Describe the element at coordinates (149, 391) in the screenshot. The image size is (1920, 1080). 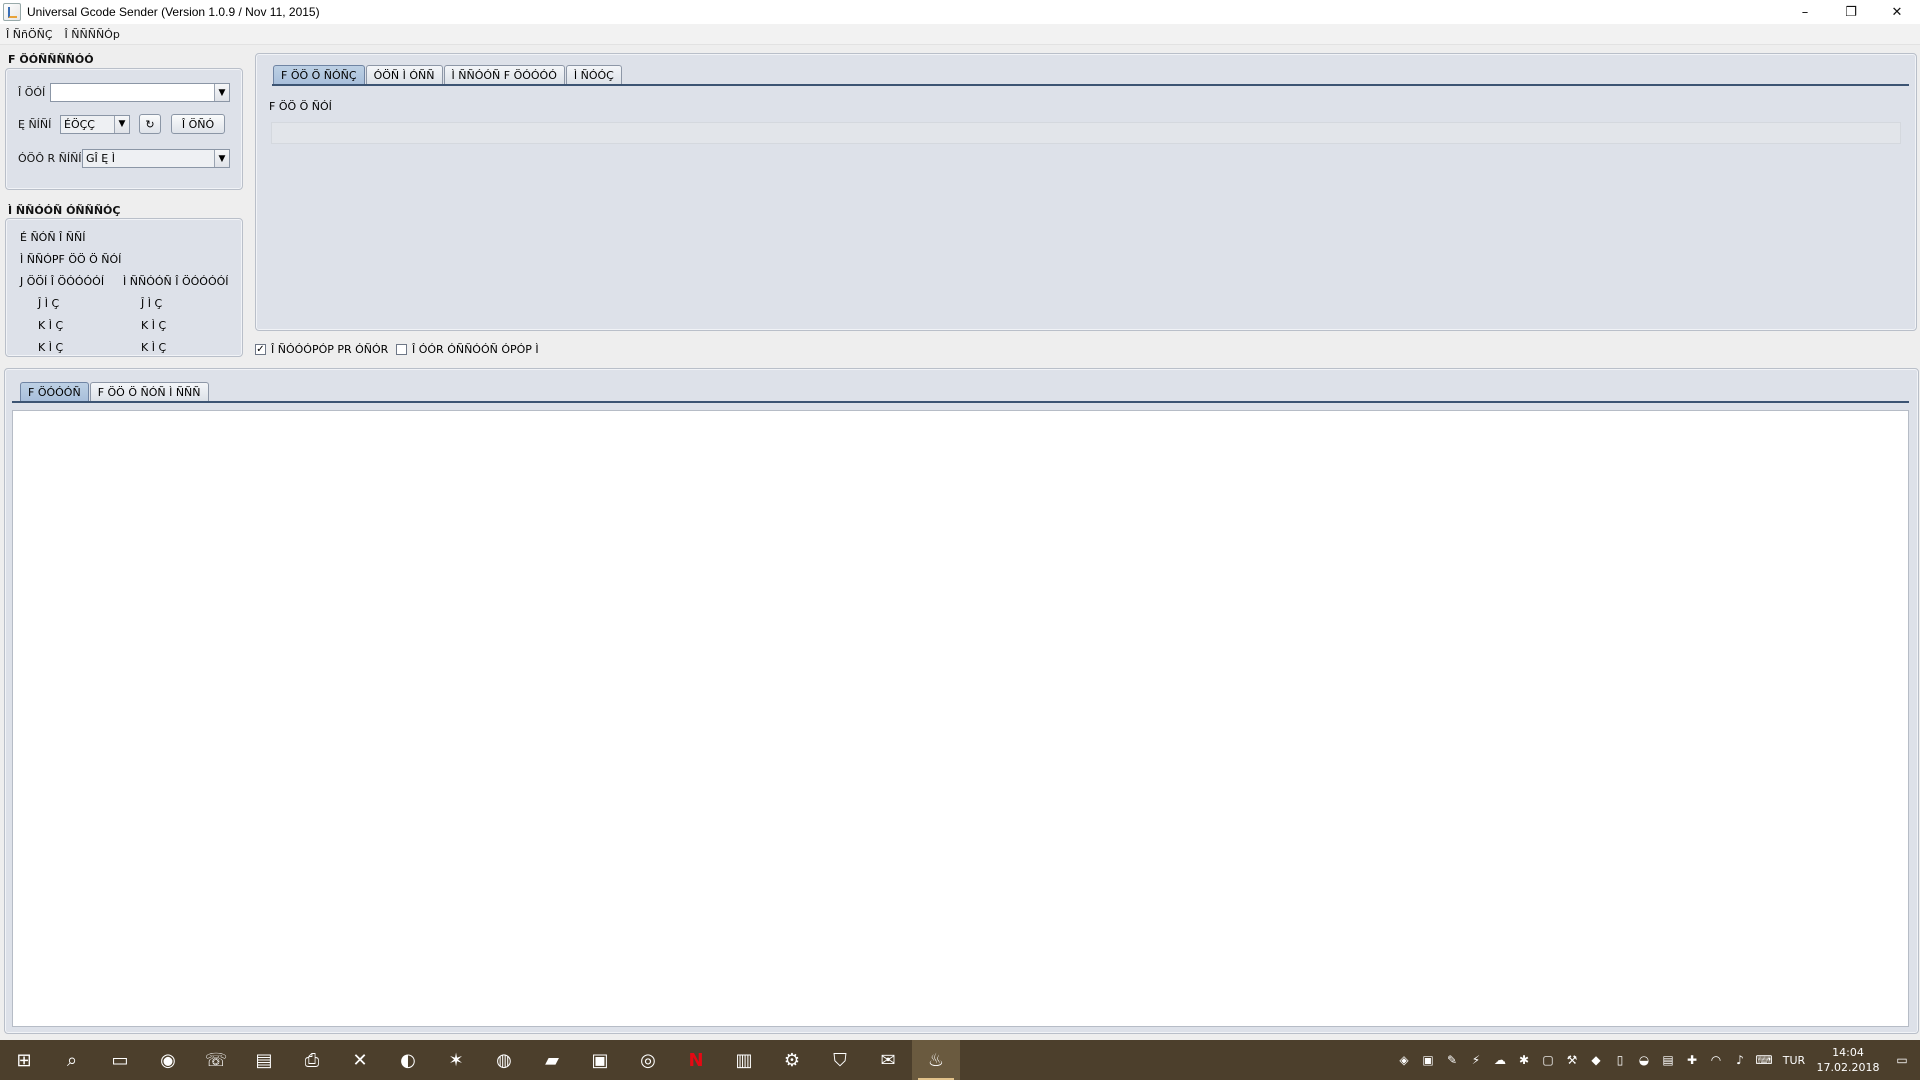
I see `tab-command-table: F ÖÖ Ö ÑÓÑ Ì ÑÑÑ` at that location.